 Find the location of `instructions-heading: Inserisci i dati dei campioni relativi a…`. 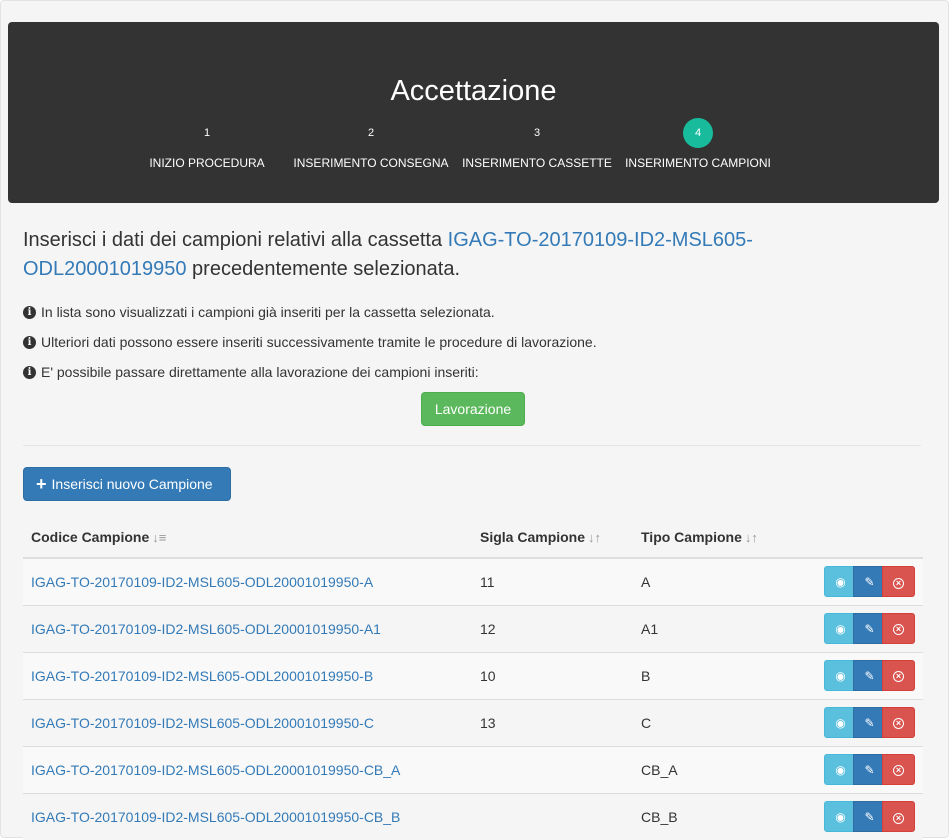

instructions-heading: Inserisci i dati dei campioni relativi a… is located at coordinates (433, 255).